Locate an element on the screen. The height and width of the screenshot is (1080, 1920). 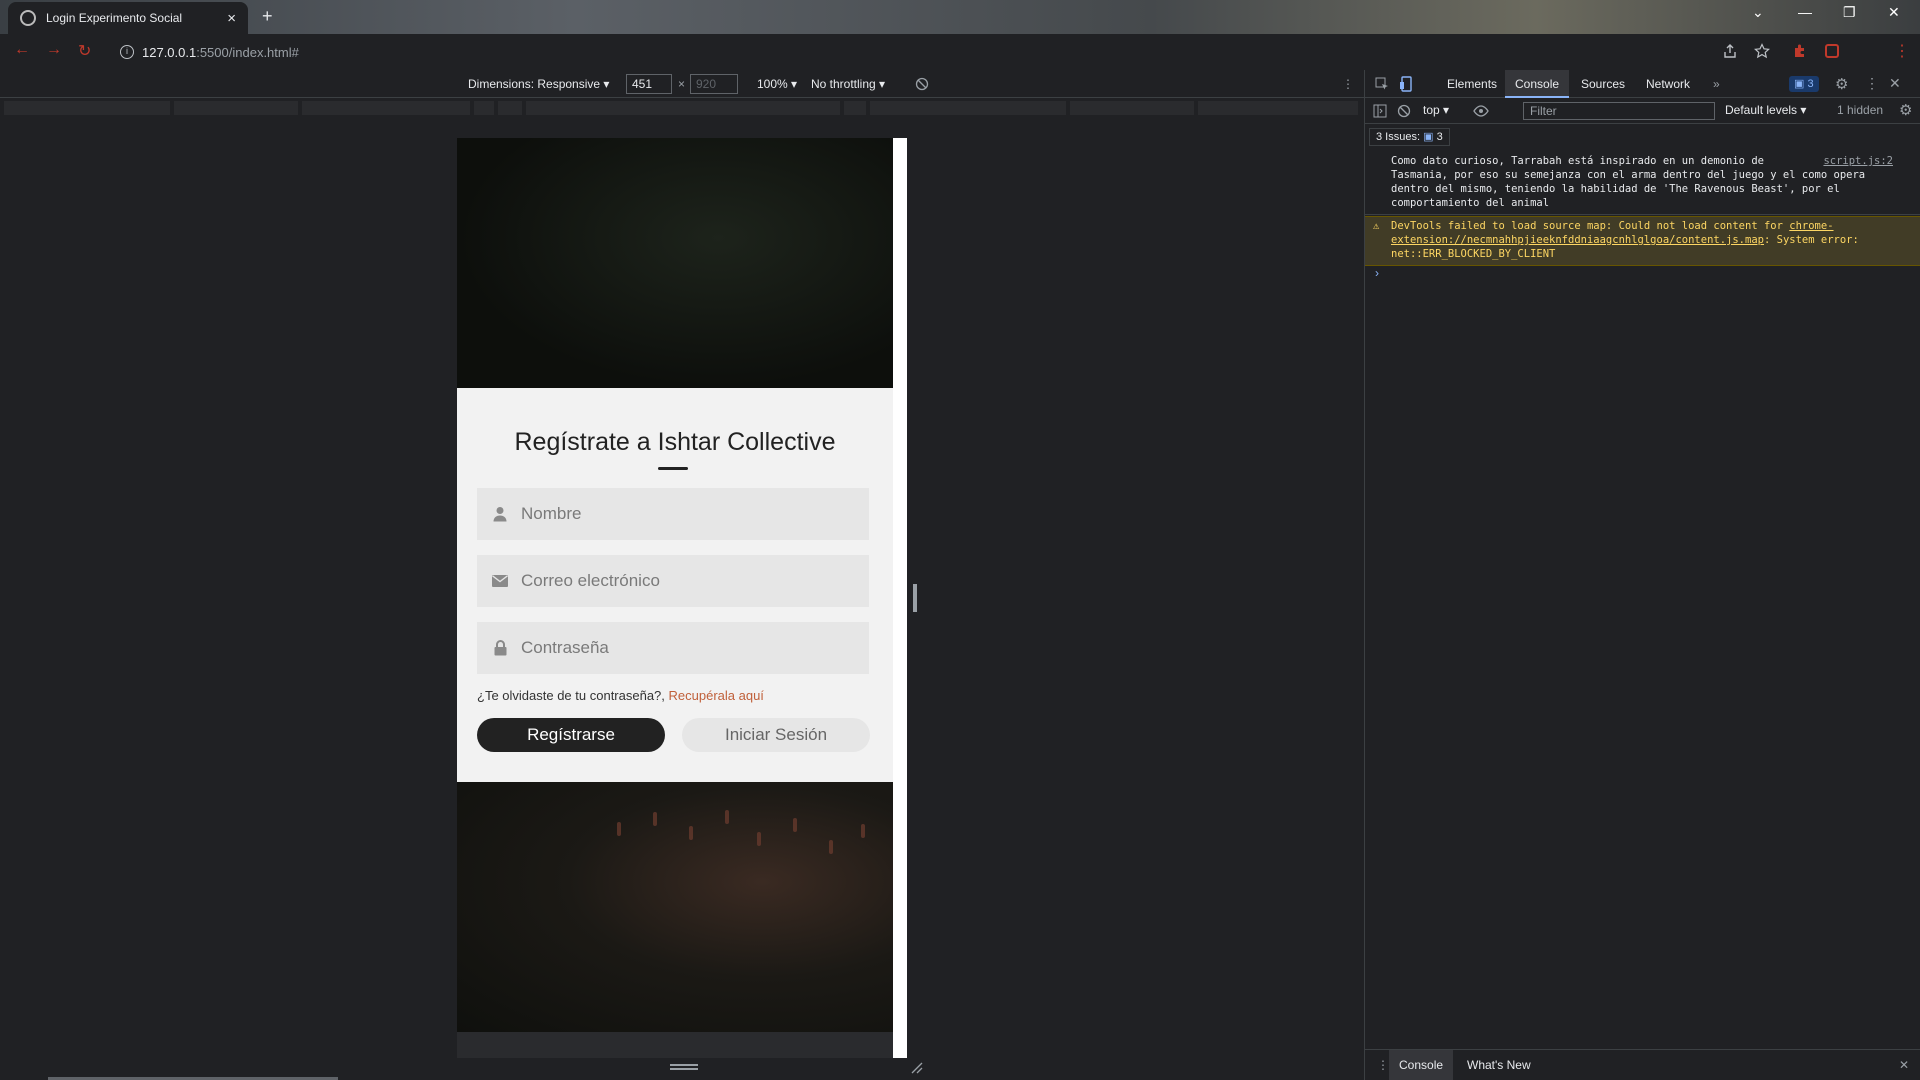
tab-close-button: × is located at coordinates (231, 18).